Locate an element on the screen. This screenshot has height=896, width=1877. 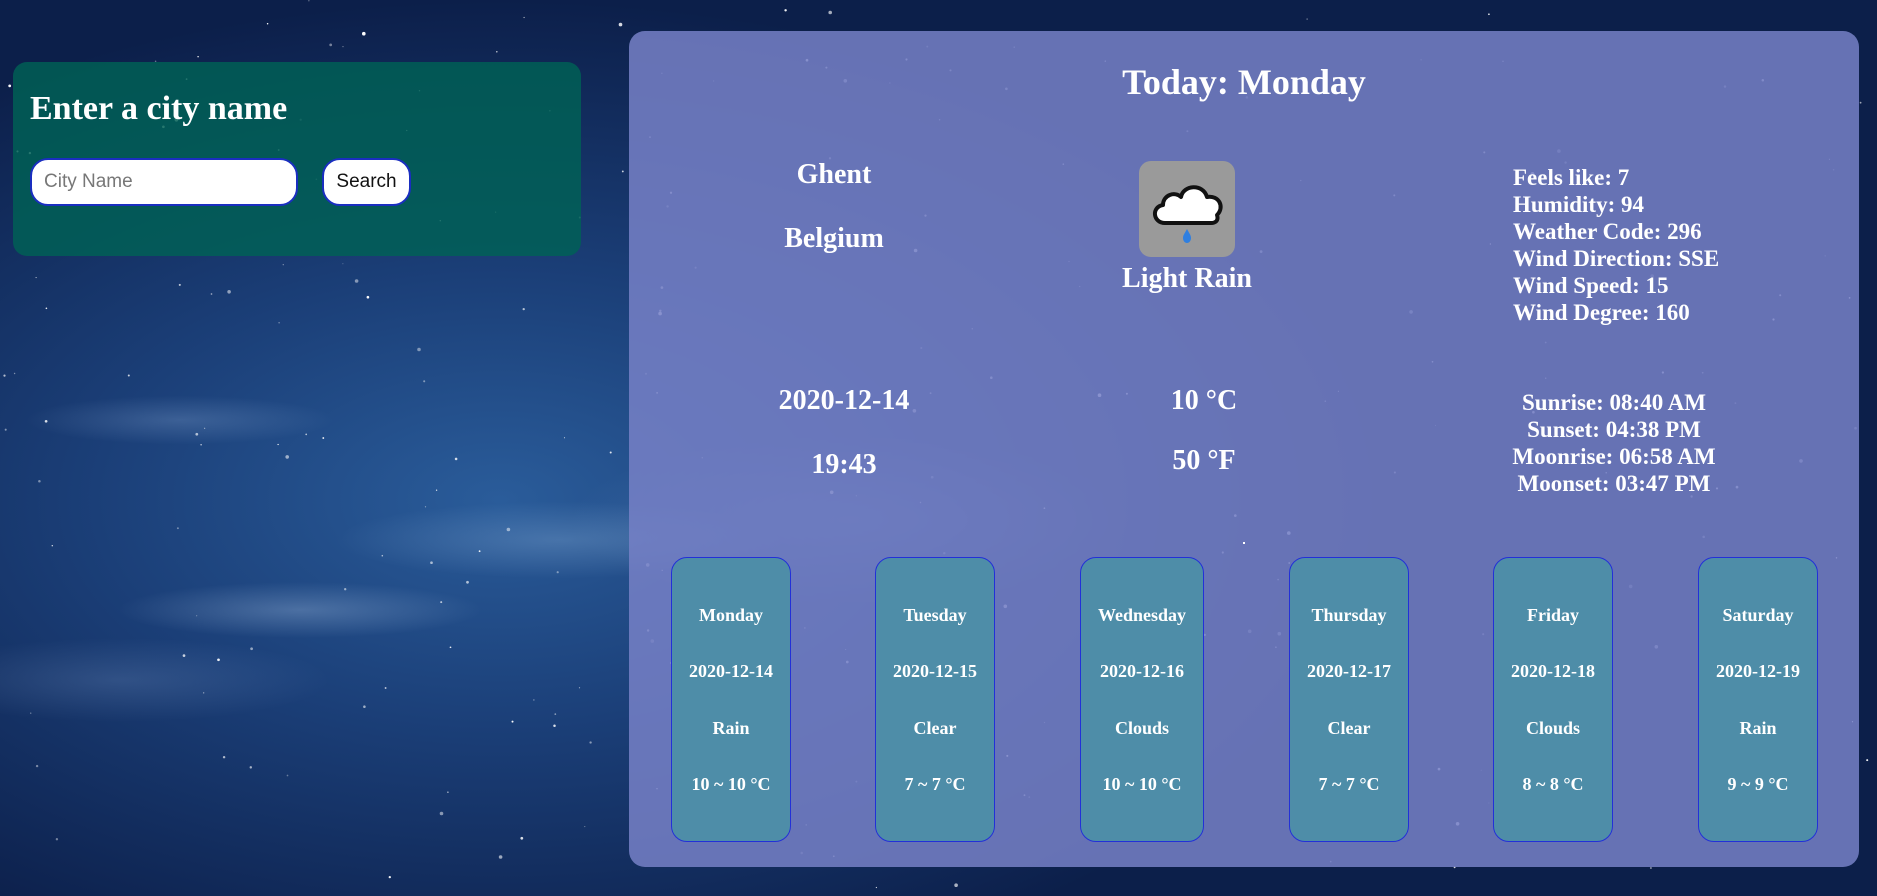
forecast-date: 2020-12-16 is located at coordinates (1142, 671).